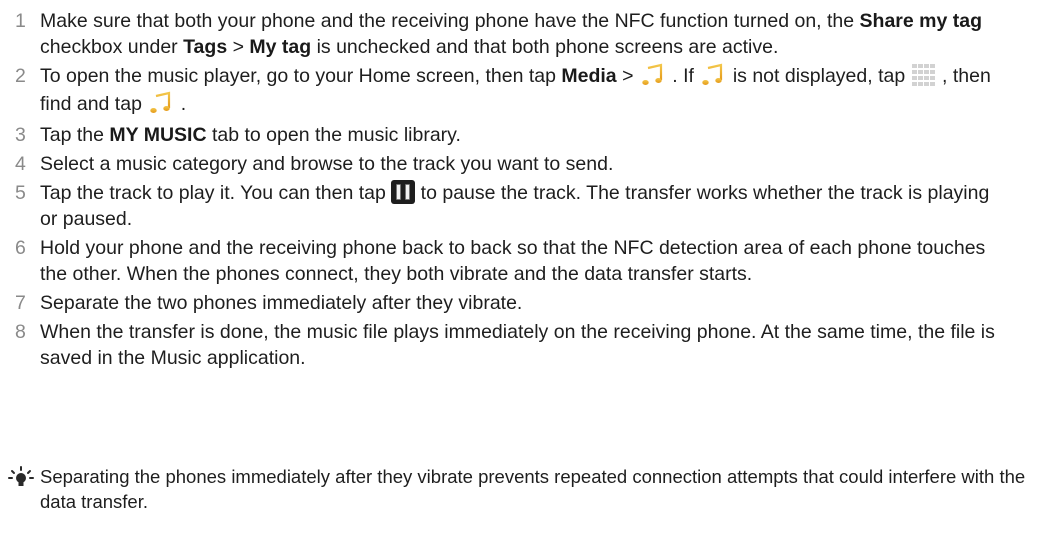 The image size is (1059, 542). Describe the element at coordinates (20, 164) in the screenshot. I see `step-number: 4` at that location.